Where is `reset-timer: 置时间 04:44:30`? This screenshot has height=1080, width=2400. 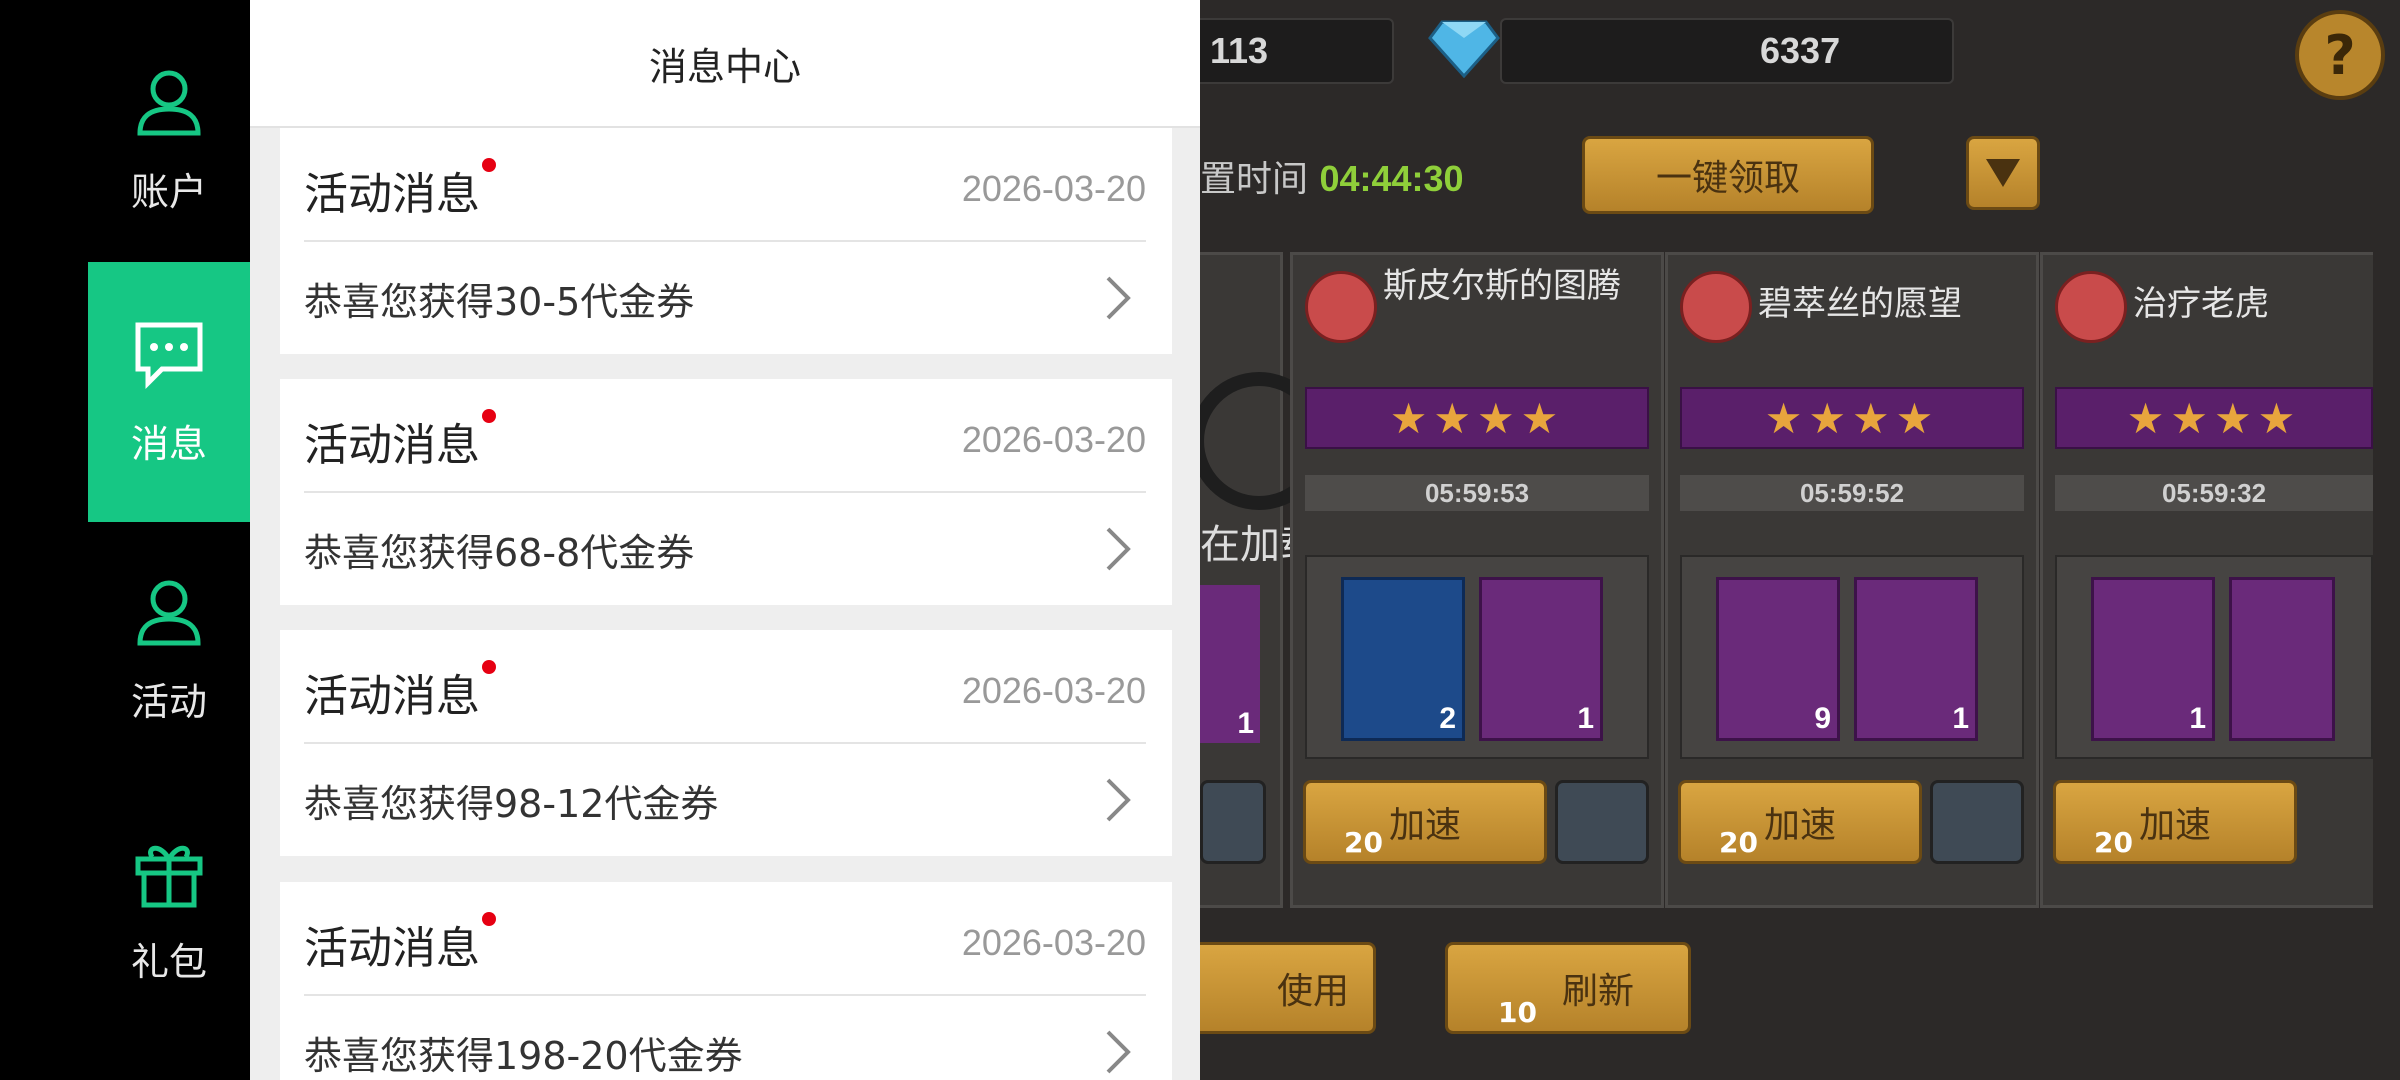
reset-timer: 置时间 04:44:30 is located at coordinates (1332, 176).